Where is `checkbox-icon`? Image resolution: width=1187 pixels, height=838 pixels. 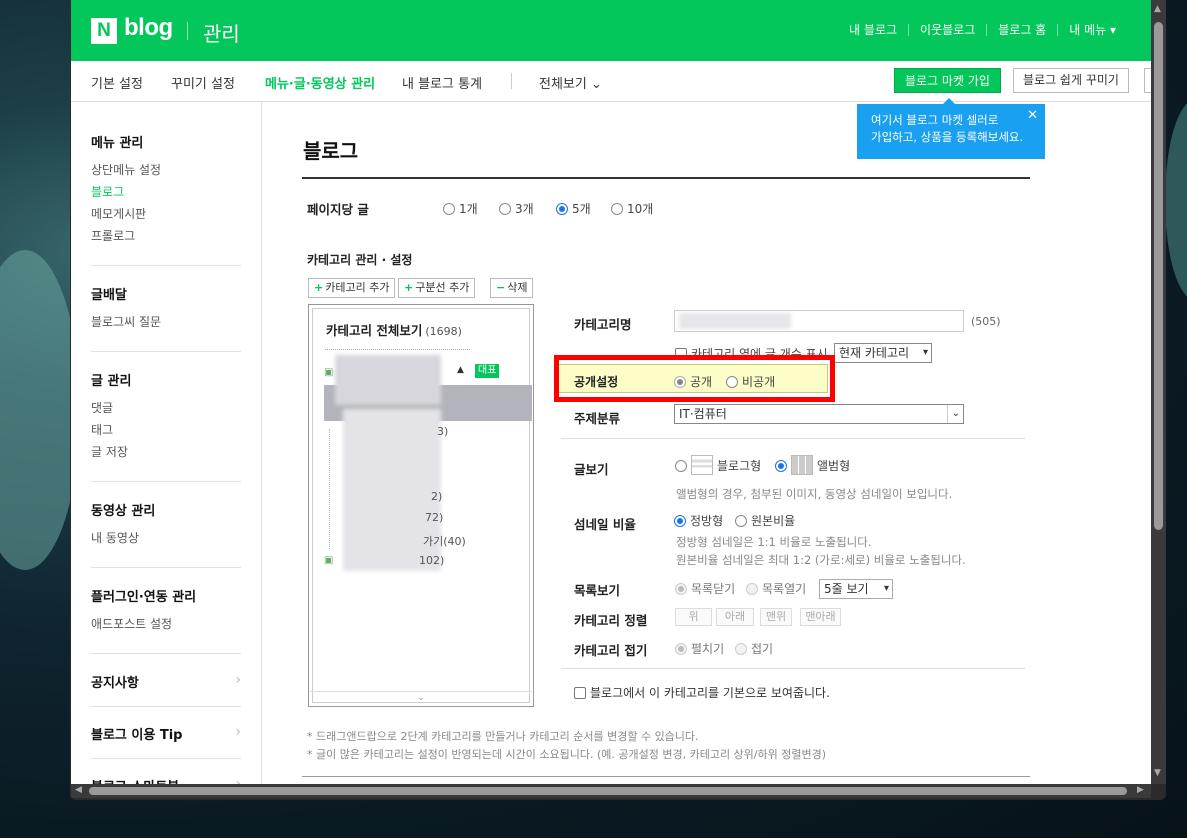 checkbox-icon is located at coordinates (580, 693).